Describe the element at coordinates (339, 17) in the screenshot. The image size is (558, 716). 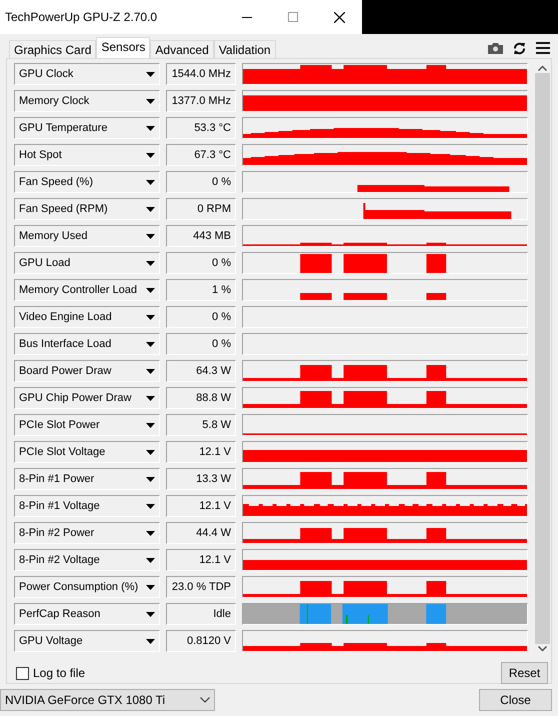
I see `close-icon` at that location.